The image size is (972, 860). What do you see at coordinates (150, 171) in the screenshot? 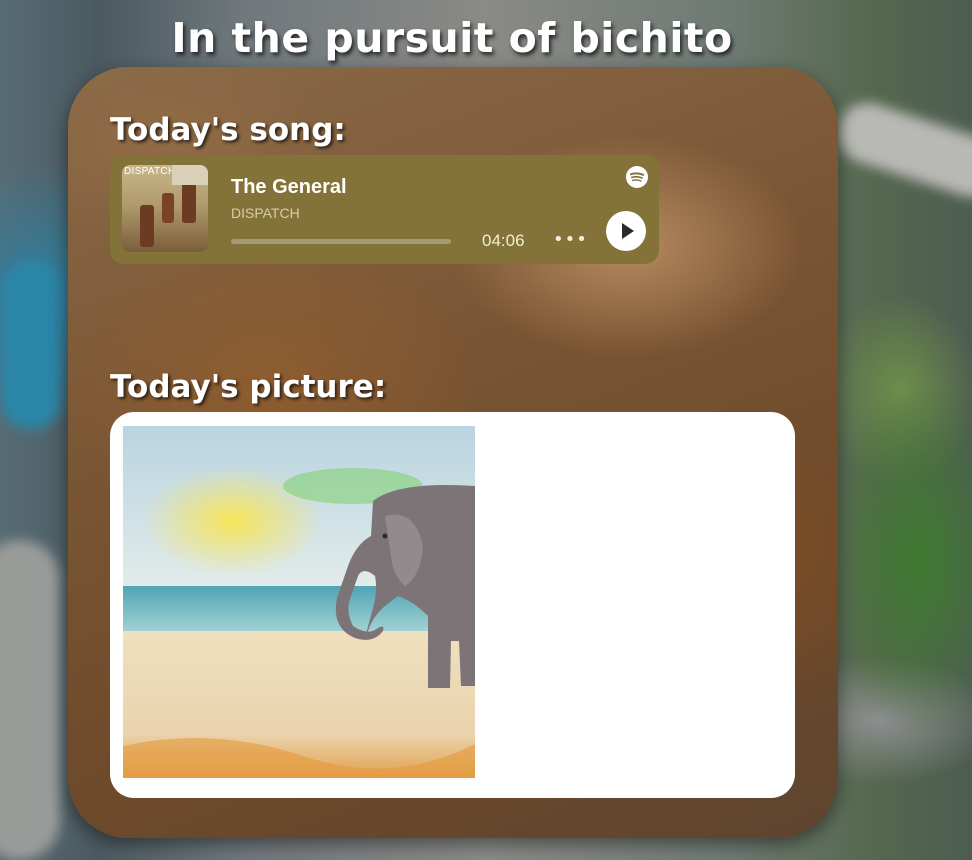
I see `album-cover-text: DISPATCH` at bounding box center [150, 171].